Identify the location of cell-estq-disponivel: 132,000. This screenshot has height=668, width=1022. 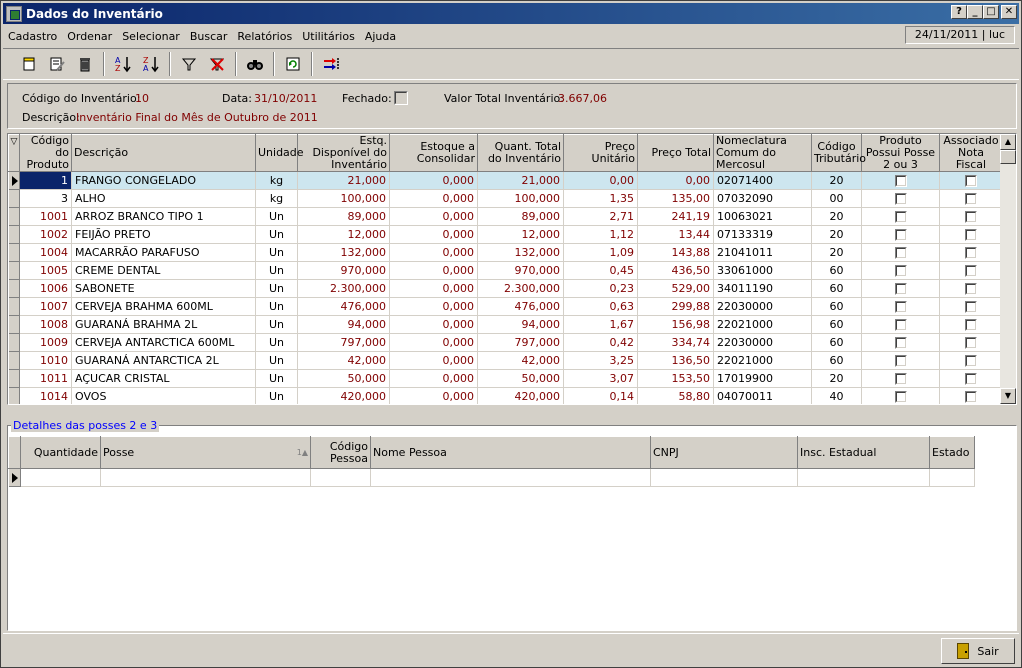
(343, 252).